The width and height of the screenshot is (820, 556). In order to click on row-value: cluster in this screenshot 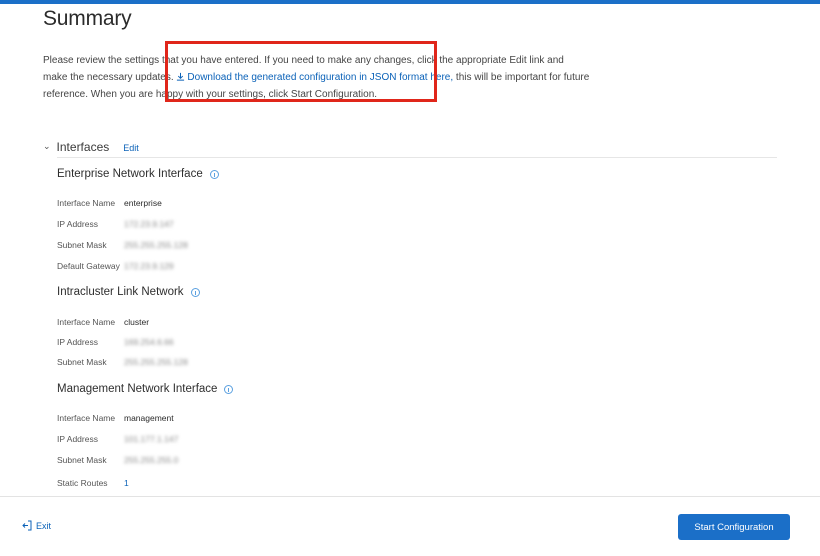, I will do `click(137, 322)`.